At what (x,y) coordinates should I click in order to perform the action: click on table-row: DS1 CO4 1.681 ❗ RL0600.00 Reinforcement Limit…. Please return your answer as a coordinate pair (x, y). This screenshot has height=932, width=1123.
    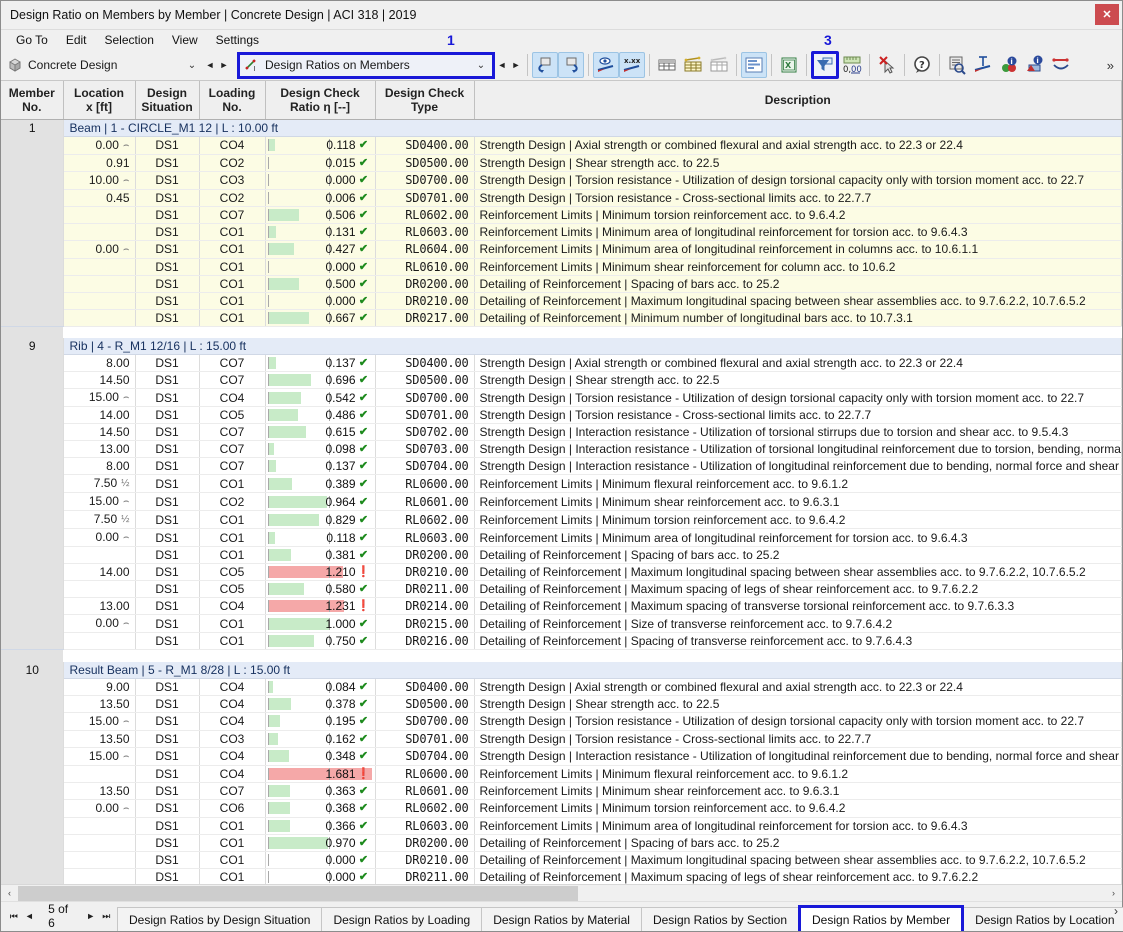
    Looking at the image, I should click on (561, 774).